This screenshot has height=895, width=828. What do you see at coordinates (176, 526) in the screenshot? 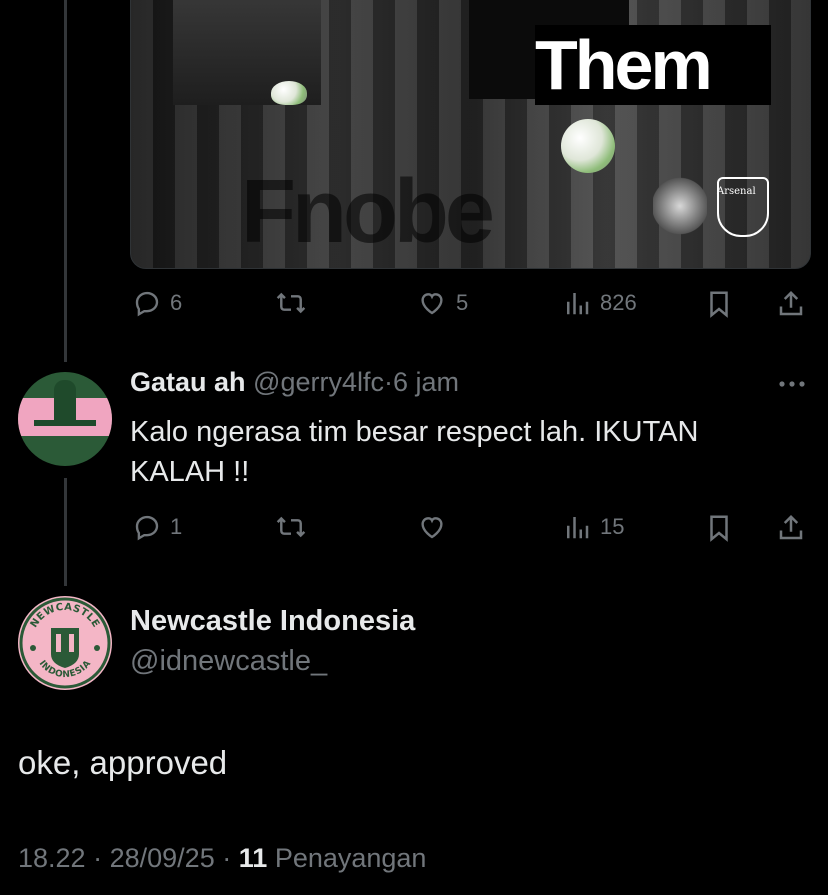
I see `reply-reply-count: 1` at bounding box center [176, 526].